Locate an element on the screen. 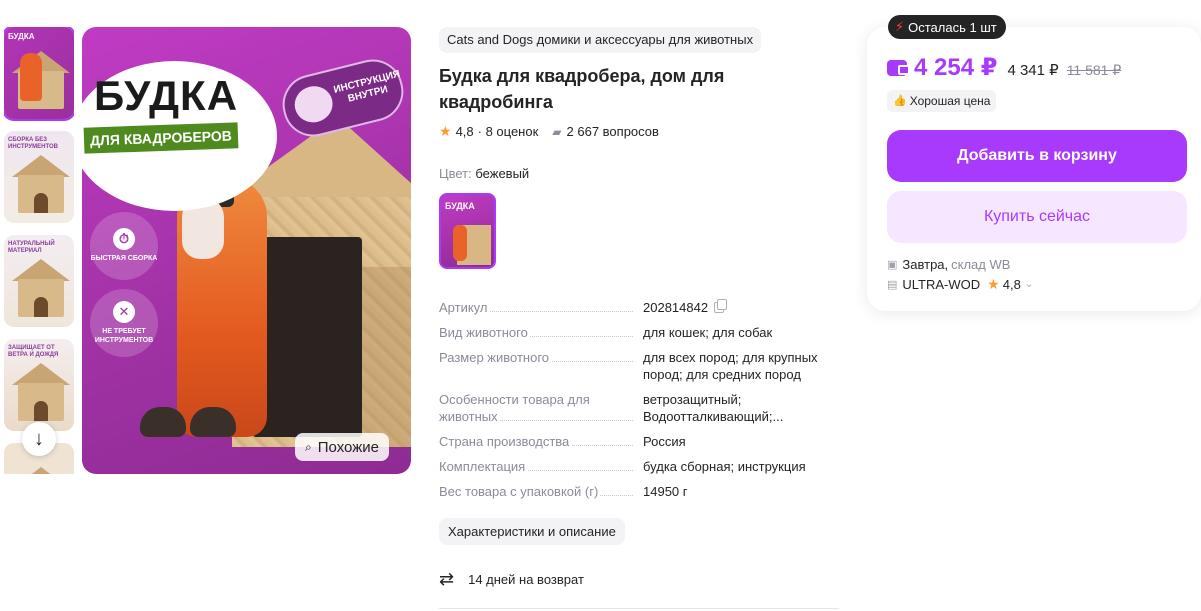 This screenshot has width=1201, height=611. feature-no-tools: ✕ НЕ ТРЕБУЕТ ИНСТРУМЕНТОВ is located at coordinates (124, 323).